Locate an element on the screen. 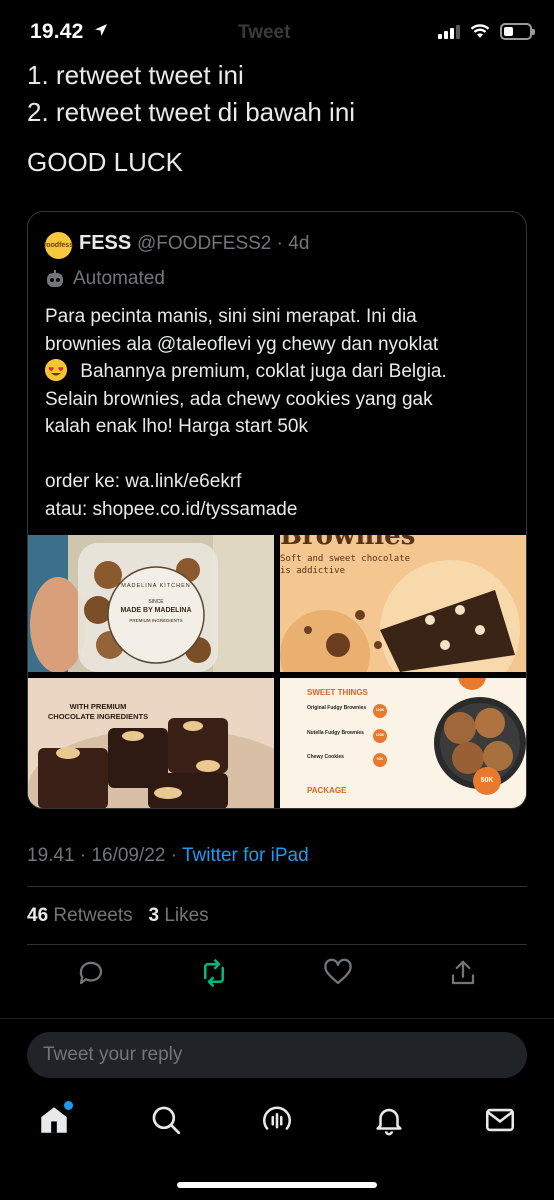  engagement-stats: 46 Retweets 3 Likes is located at coordinates (118, 916).